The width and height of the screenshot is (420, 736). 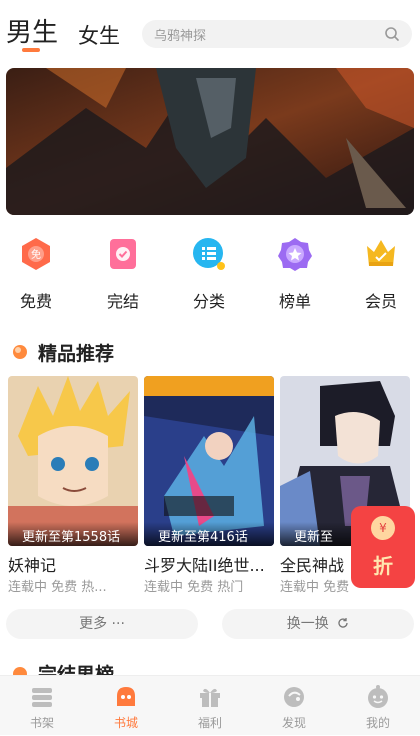 I want to click on nav-welfare: 福利, so click(x=210, y=706).